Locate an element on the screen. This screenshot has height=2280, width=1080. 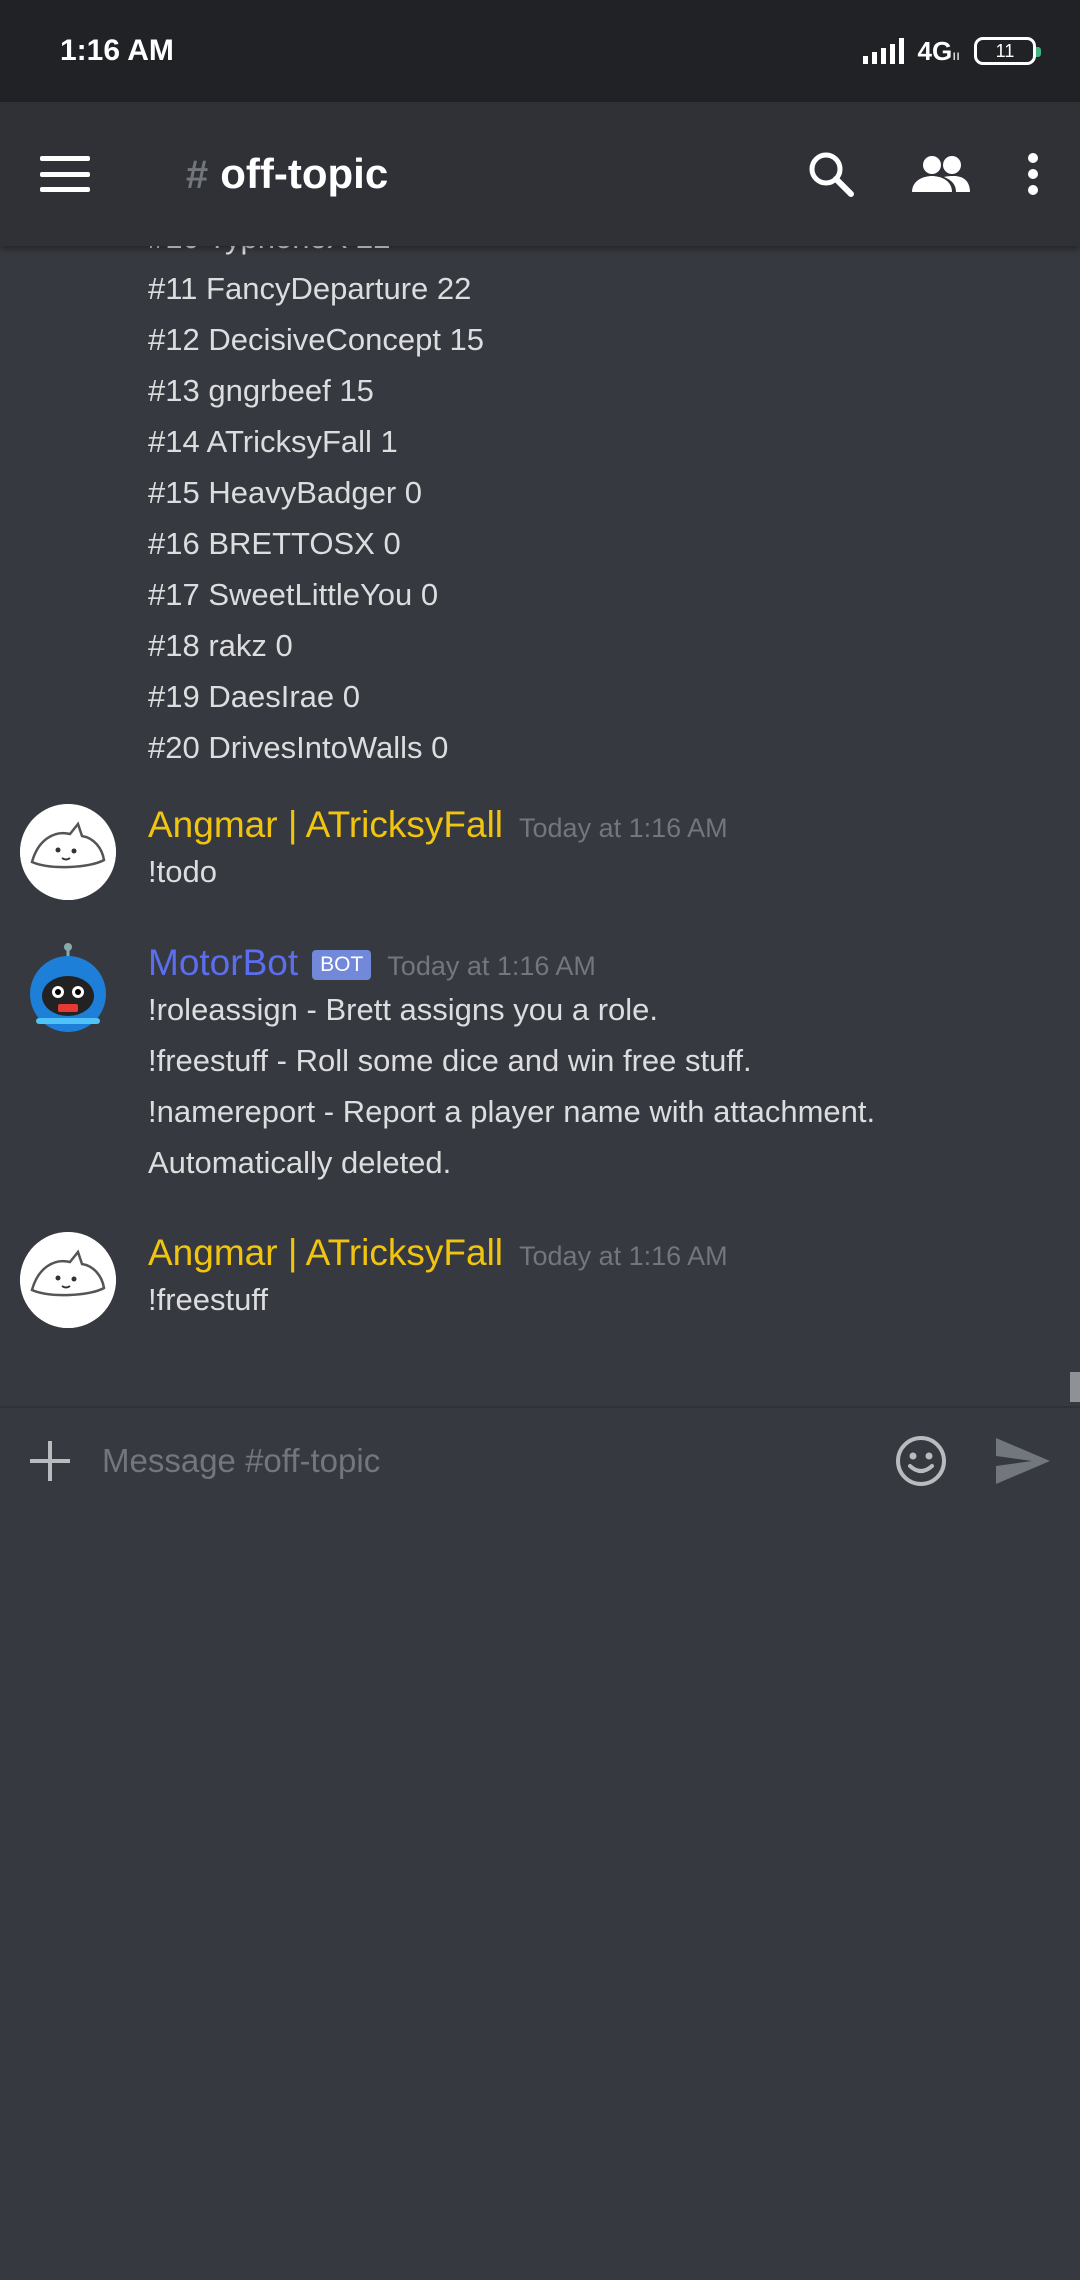
leaderboard-line: #14 ATricksyFall 1 is located at coordinates (273, 441).